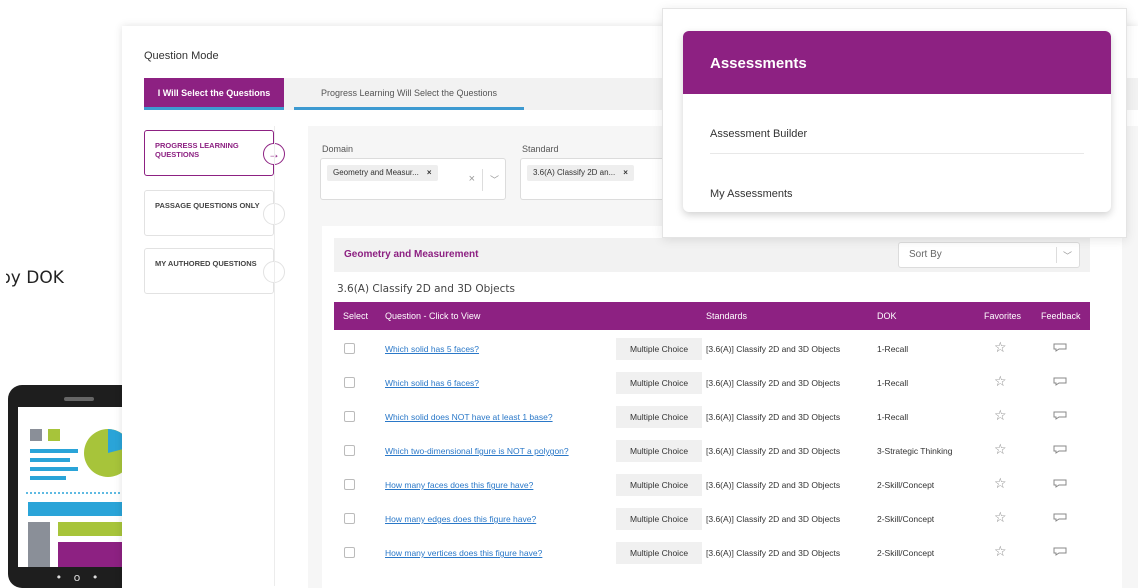  Describe the element at coordinates (32, 278) in the screenshot. I see `cropped-side-text: by DOK` at that location.